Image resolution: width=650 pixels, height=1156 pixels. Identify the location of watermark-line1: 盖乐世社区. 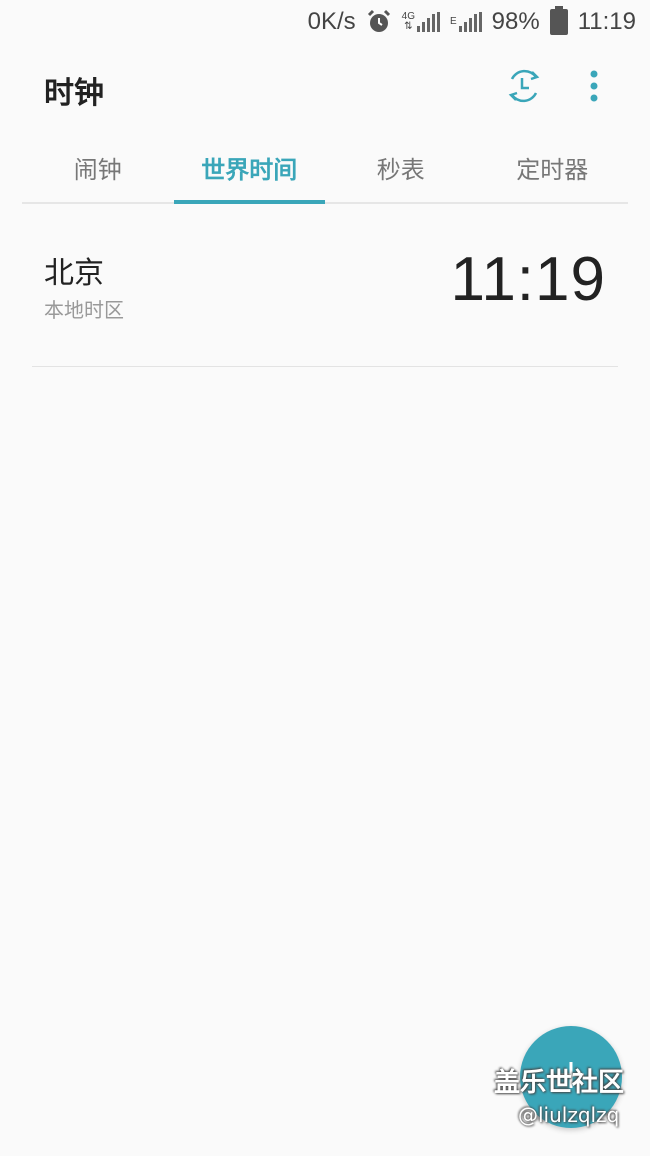
(559, 1083).